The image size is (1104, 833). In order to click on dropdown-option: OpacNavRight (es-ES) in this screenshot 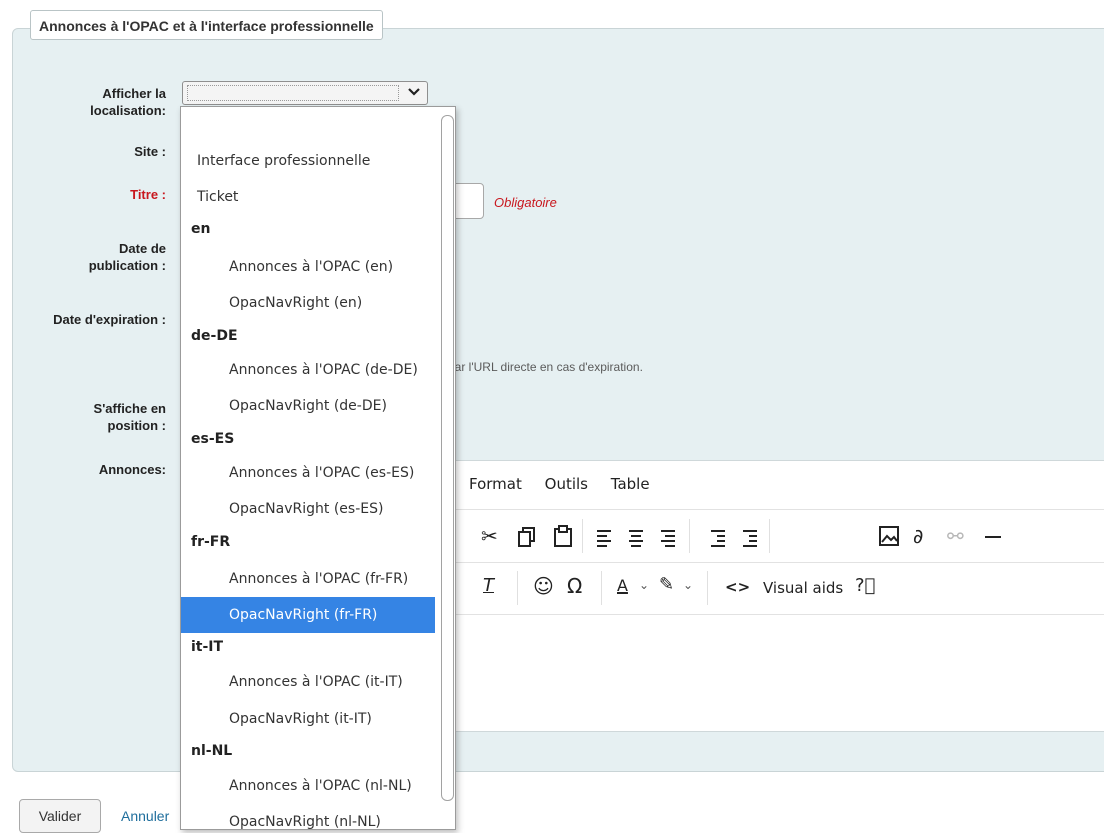, I will do `click(308, 509)`.